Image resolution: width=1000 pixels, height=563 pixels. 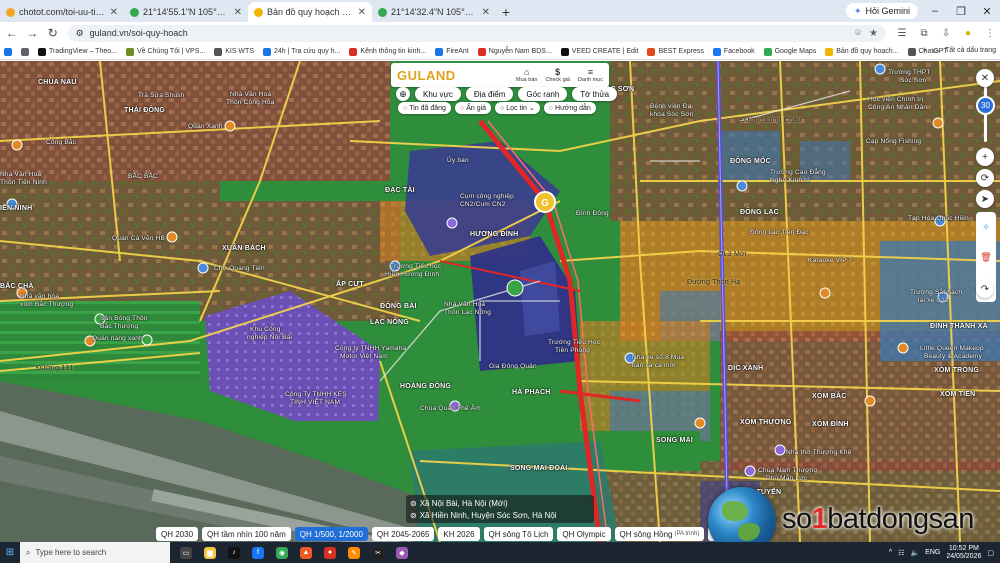 I want to click on new-tab-button: +, so click(x=506, y=12).